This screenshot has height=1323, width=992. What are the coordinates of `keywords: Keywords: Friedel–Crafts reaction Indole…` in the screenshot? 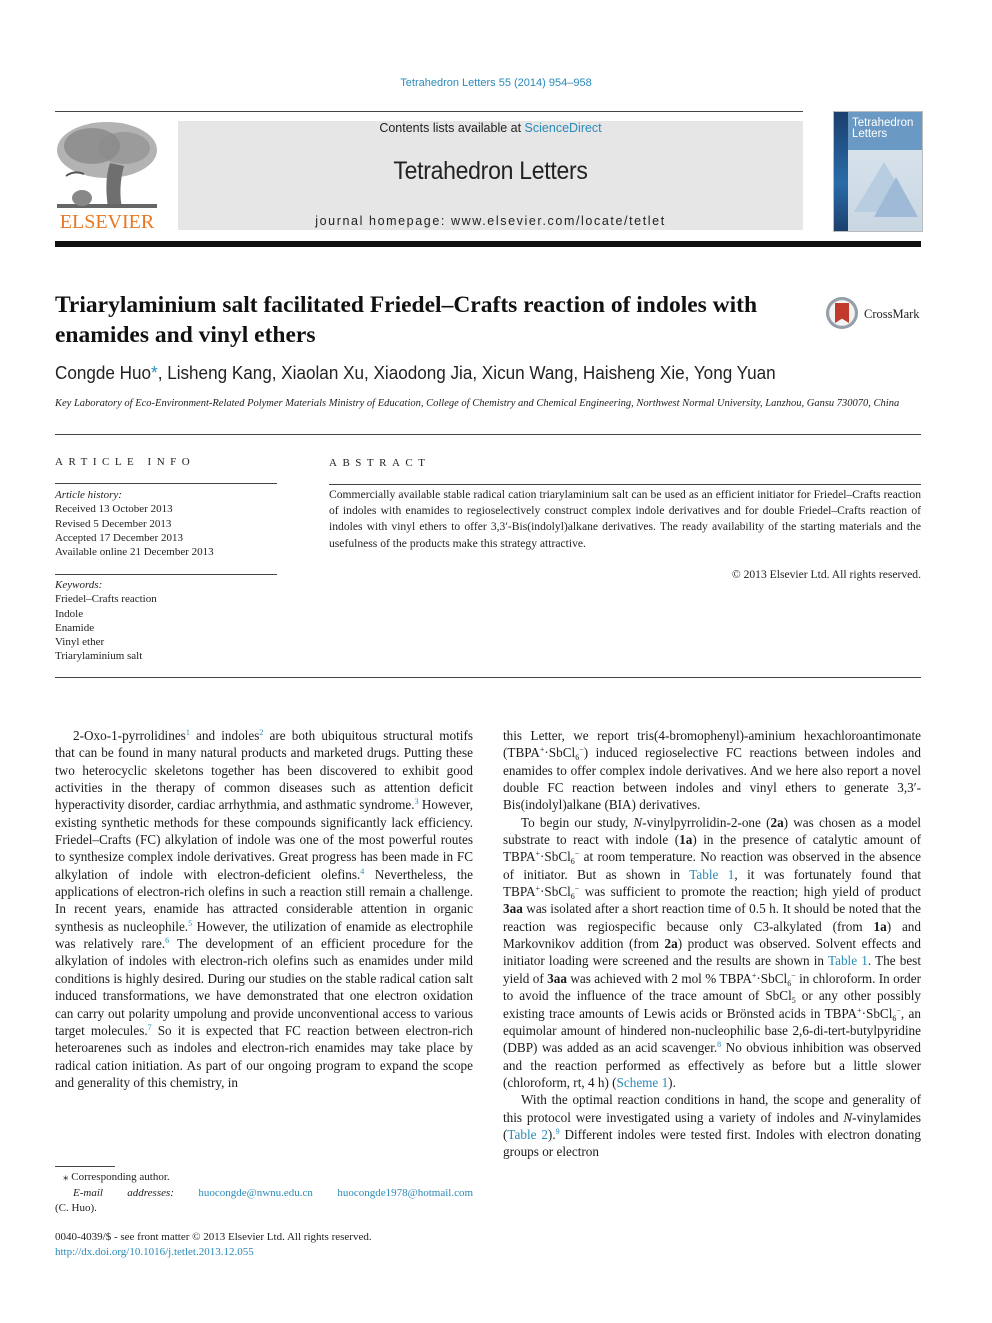 It's located at (166, 621).